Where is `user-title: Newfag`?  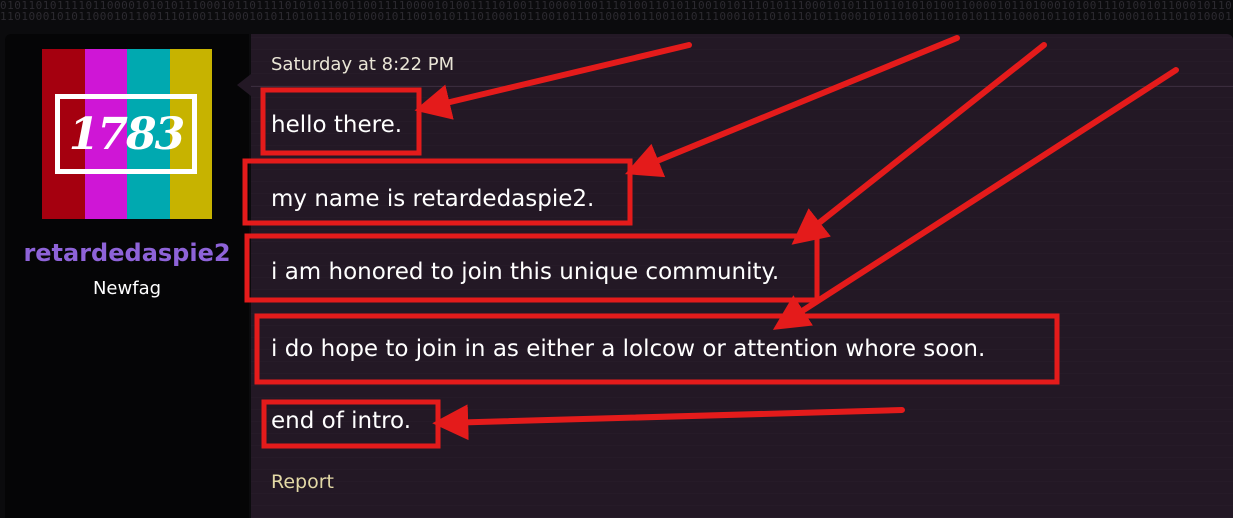
user-title: Newfag is located at coordinates (127, 288).